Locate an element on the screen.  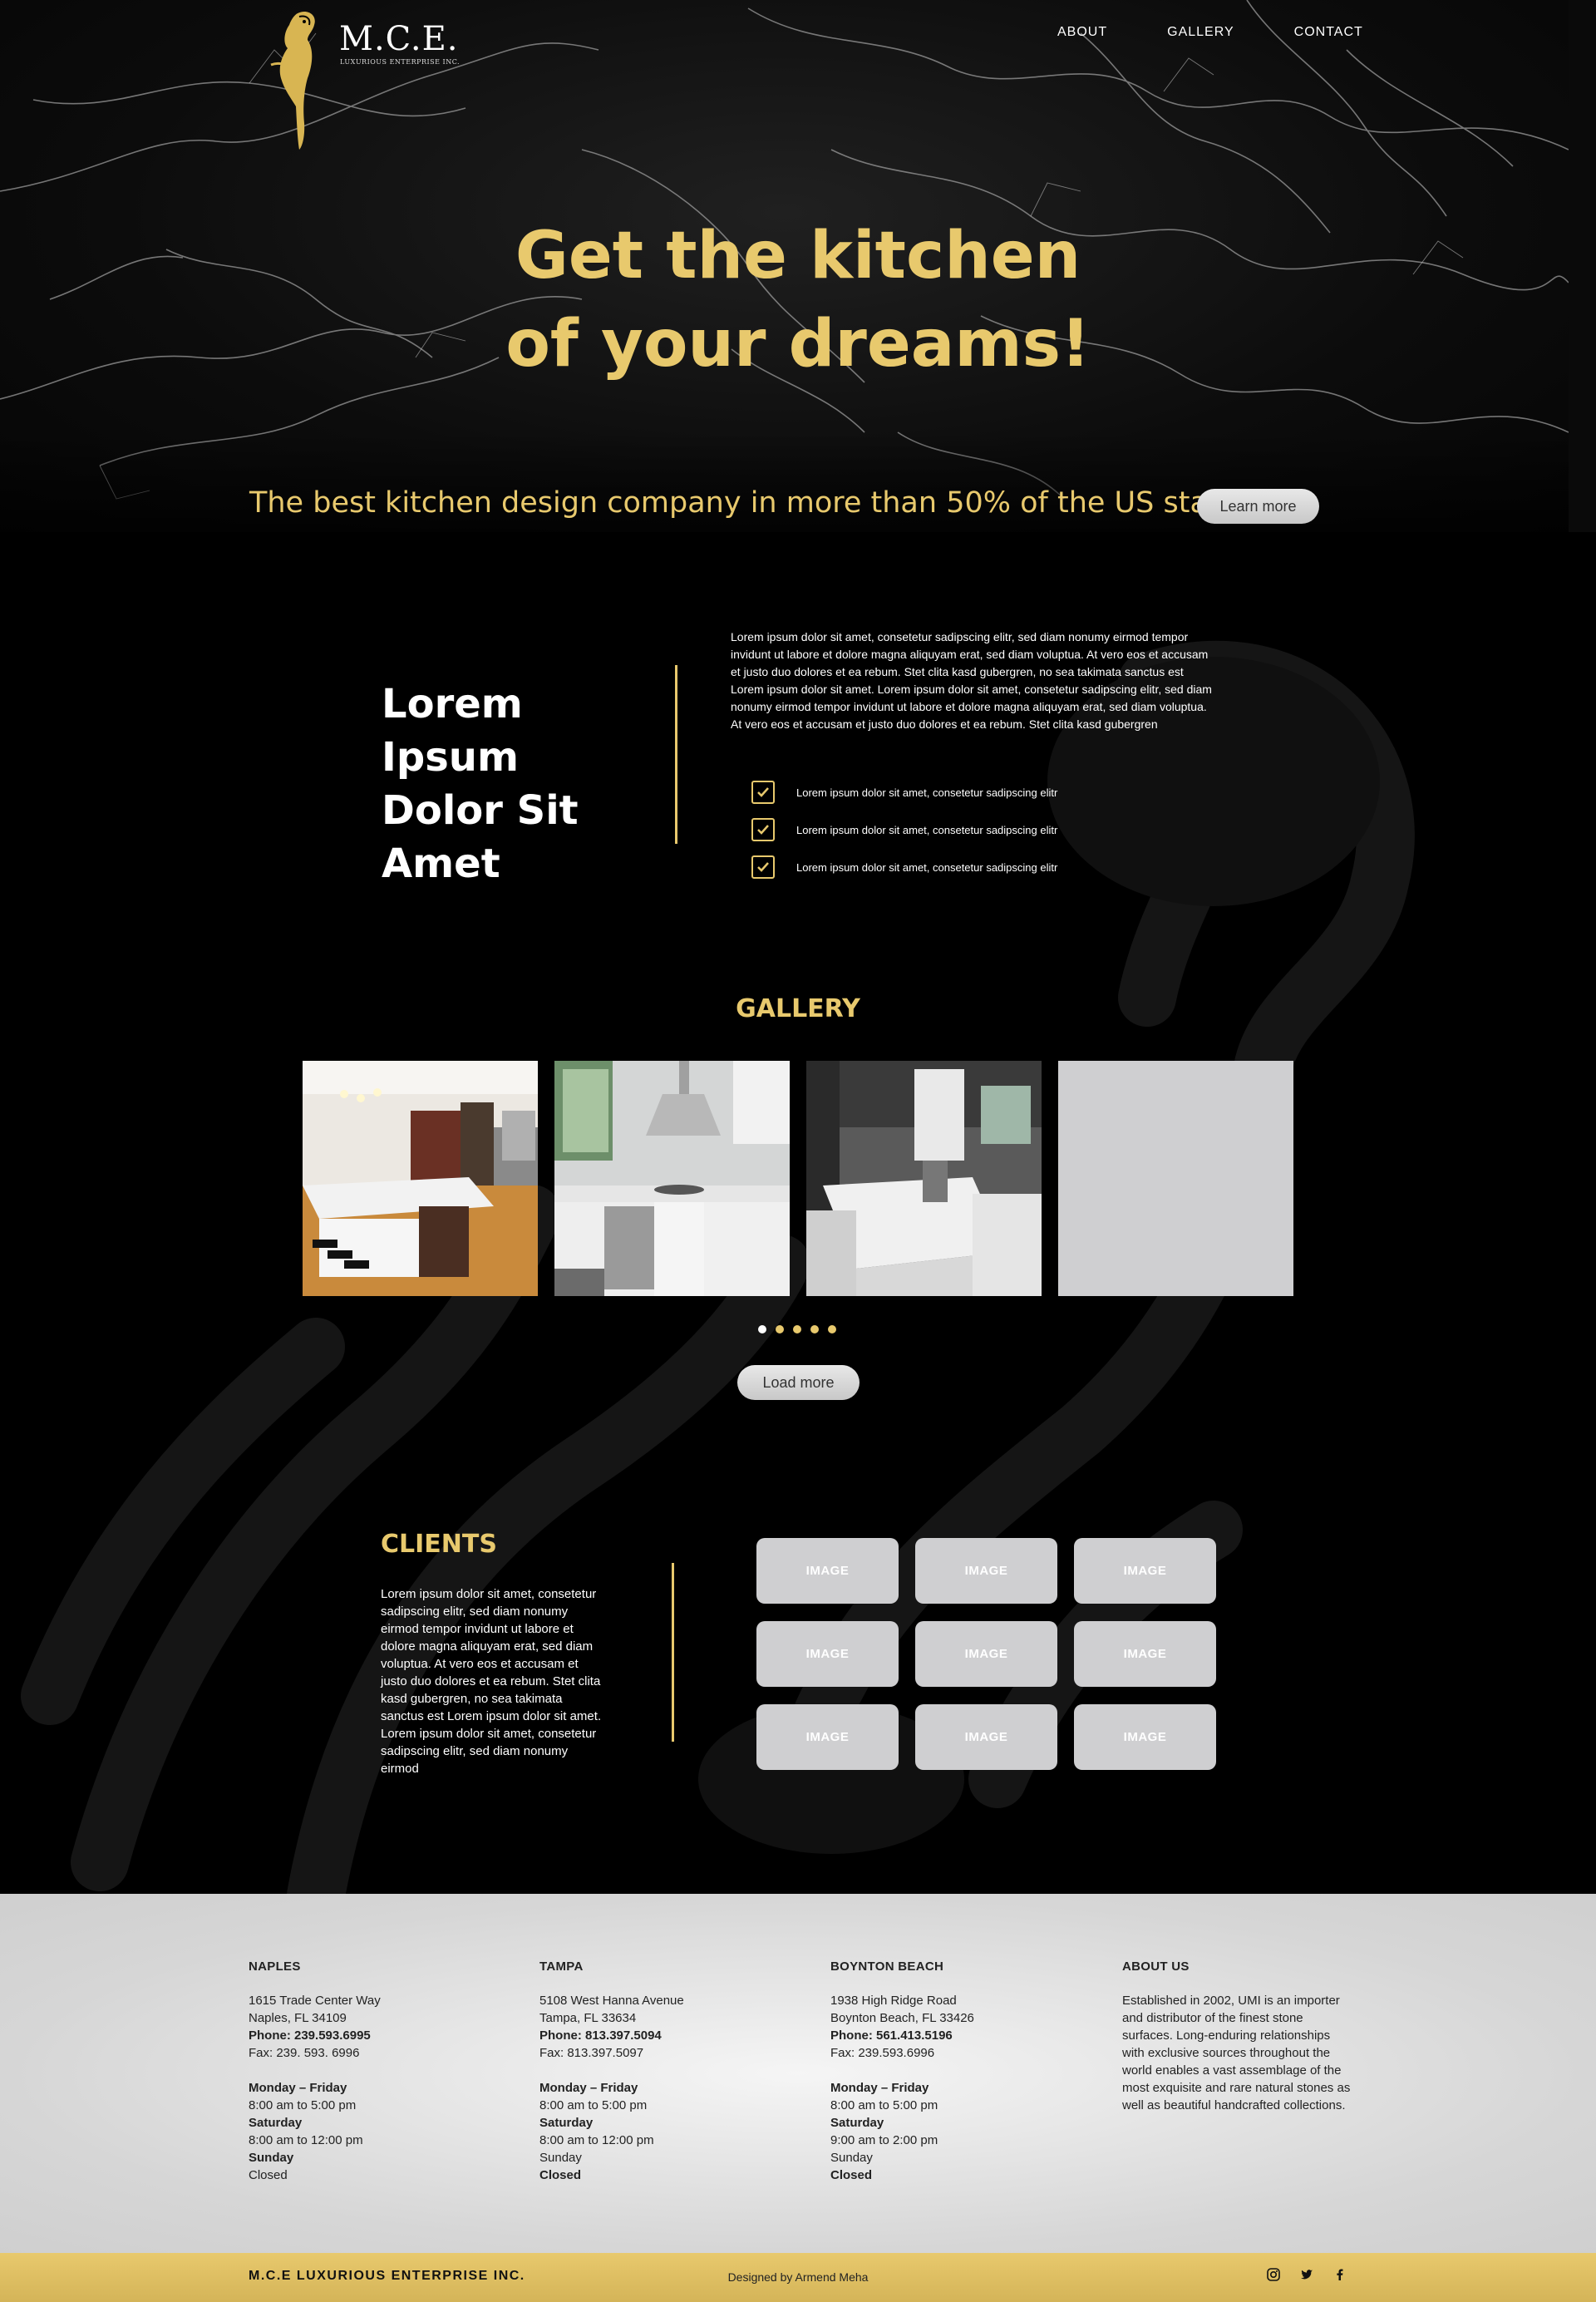
phone: Phone: 239.593.6995 is located at coordinates (365, 2035).